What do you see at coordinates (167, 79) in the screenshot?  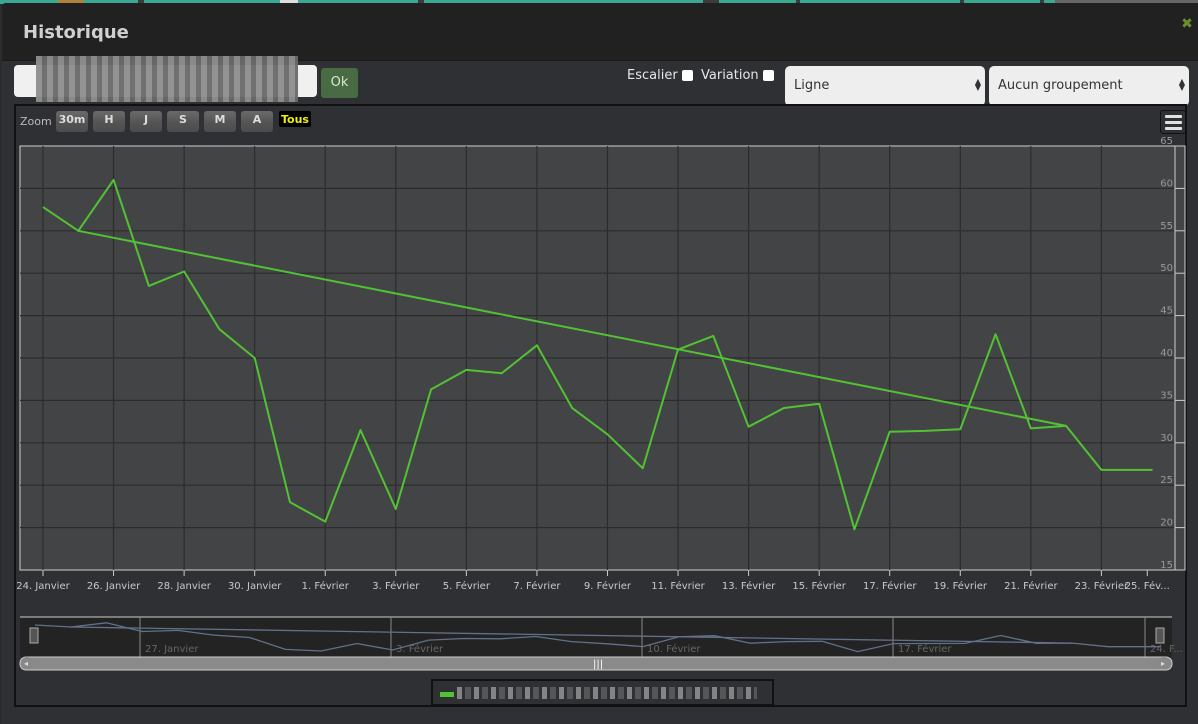 I see `masked-suggestion` at bounding box center [167, 79].